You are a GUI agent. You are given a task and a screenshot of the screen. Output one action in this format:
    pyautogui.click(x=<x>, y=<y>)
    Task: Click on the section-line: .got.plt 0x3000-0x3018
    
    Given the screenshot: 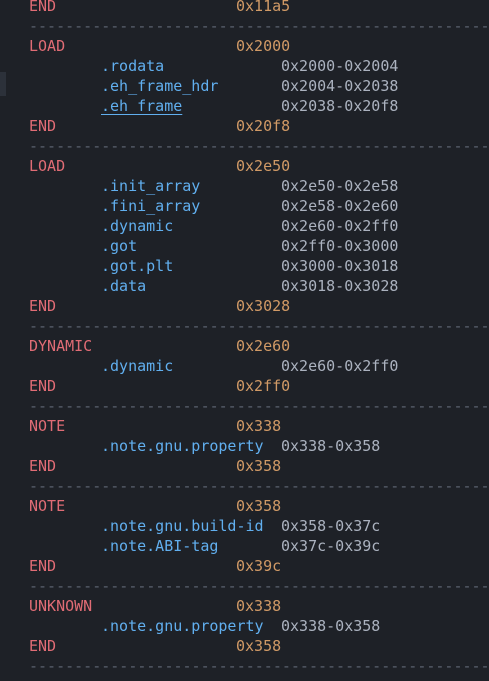 What is the action you would take?
    pyautogui.click(x=244, y=266)
    